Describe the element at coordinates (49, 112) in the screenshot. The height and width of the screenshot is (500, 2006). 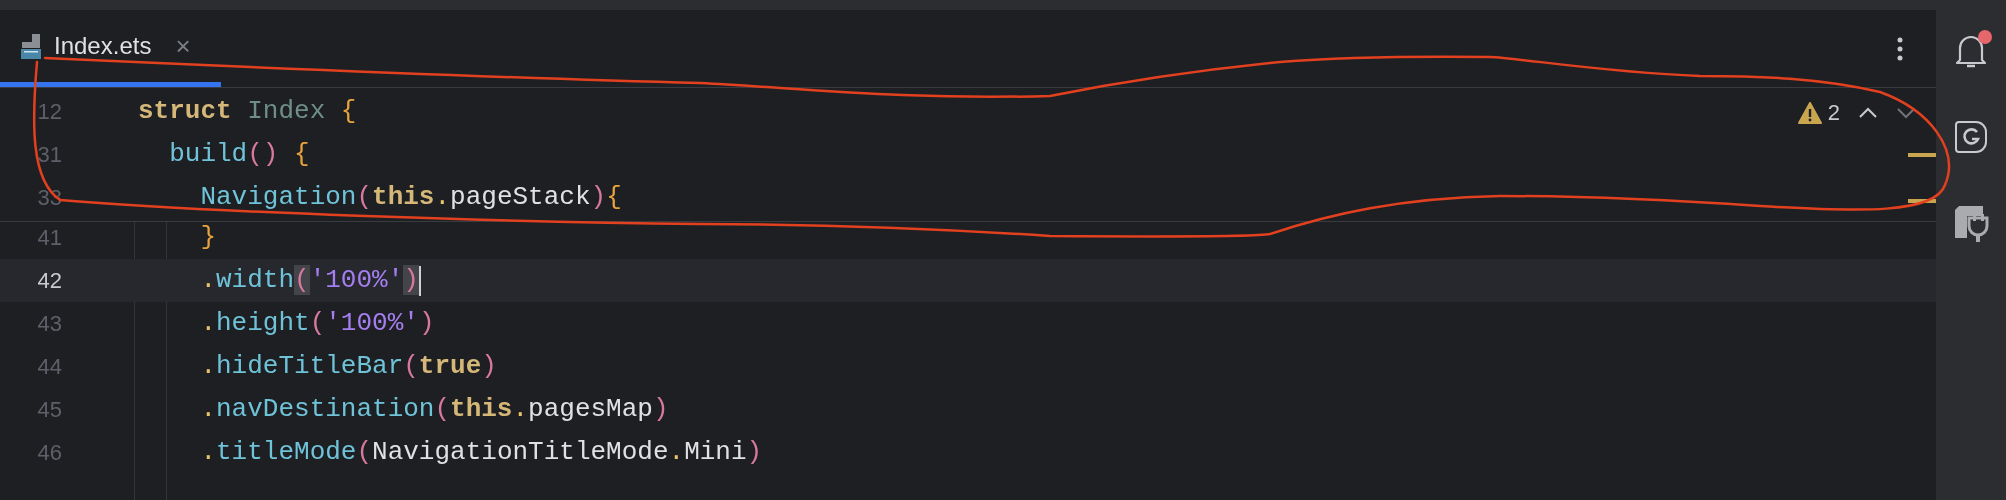
I see `line-number: 12` at that location.